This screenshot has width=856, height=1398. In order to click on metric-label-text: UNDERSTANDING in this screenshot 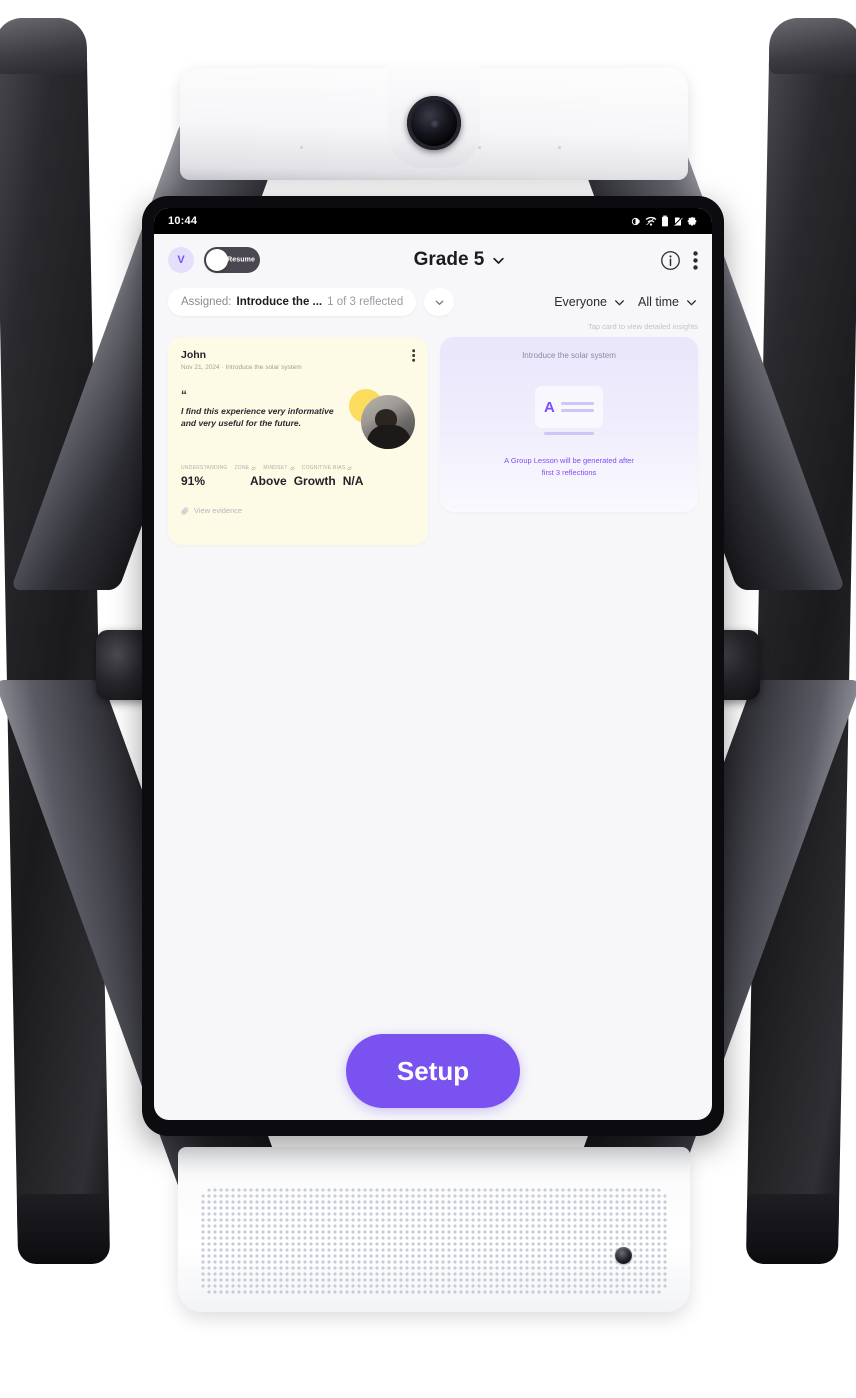, I will do `click(204, 468)`.